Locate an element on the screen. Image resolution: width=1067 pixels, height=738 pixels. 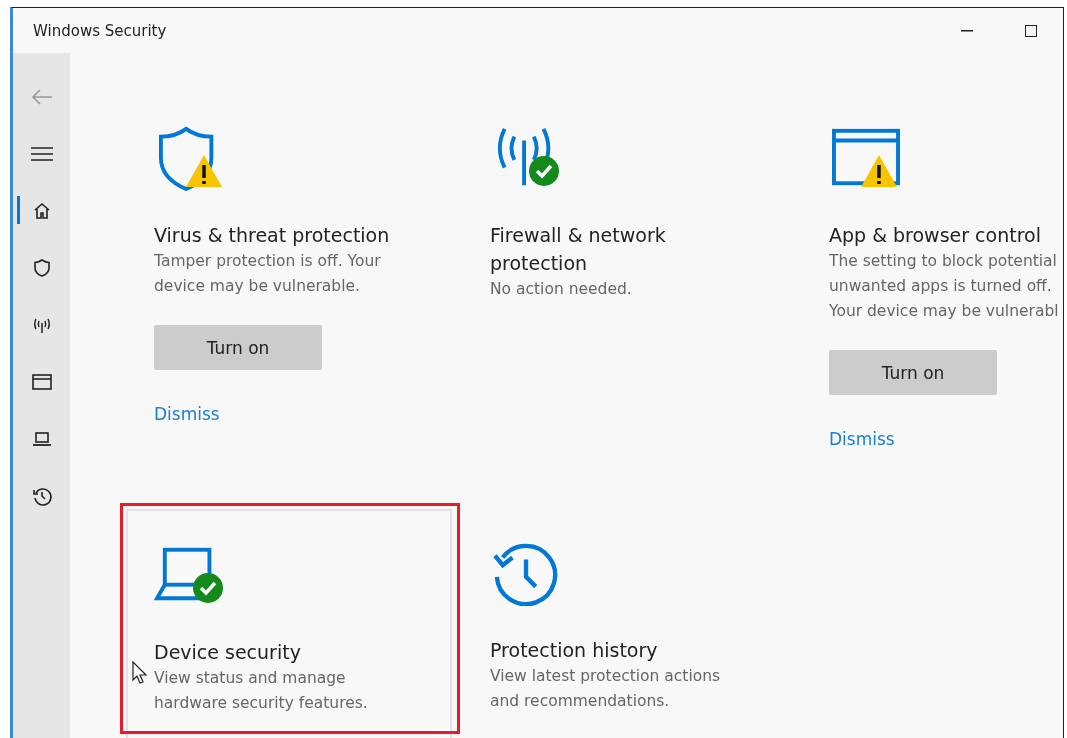
minimize-icon is located at coordinates (967, 30).